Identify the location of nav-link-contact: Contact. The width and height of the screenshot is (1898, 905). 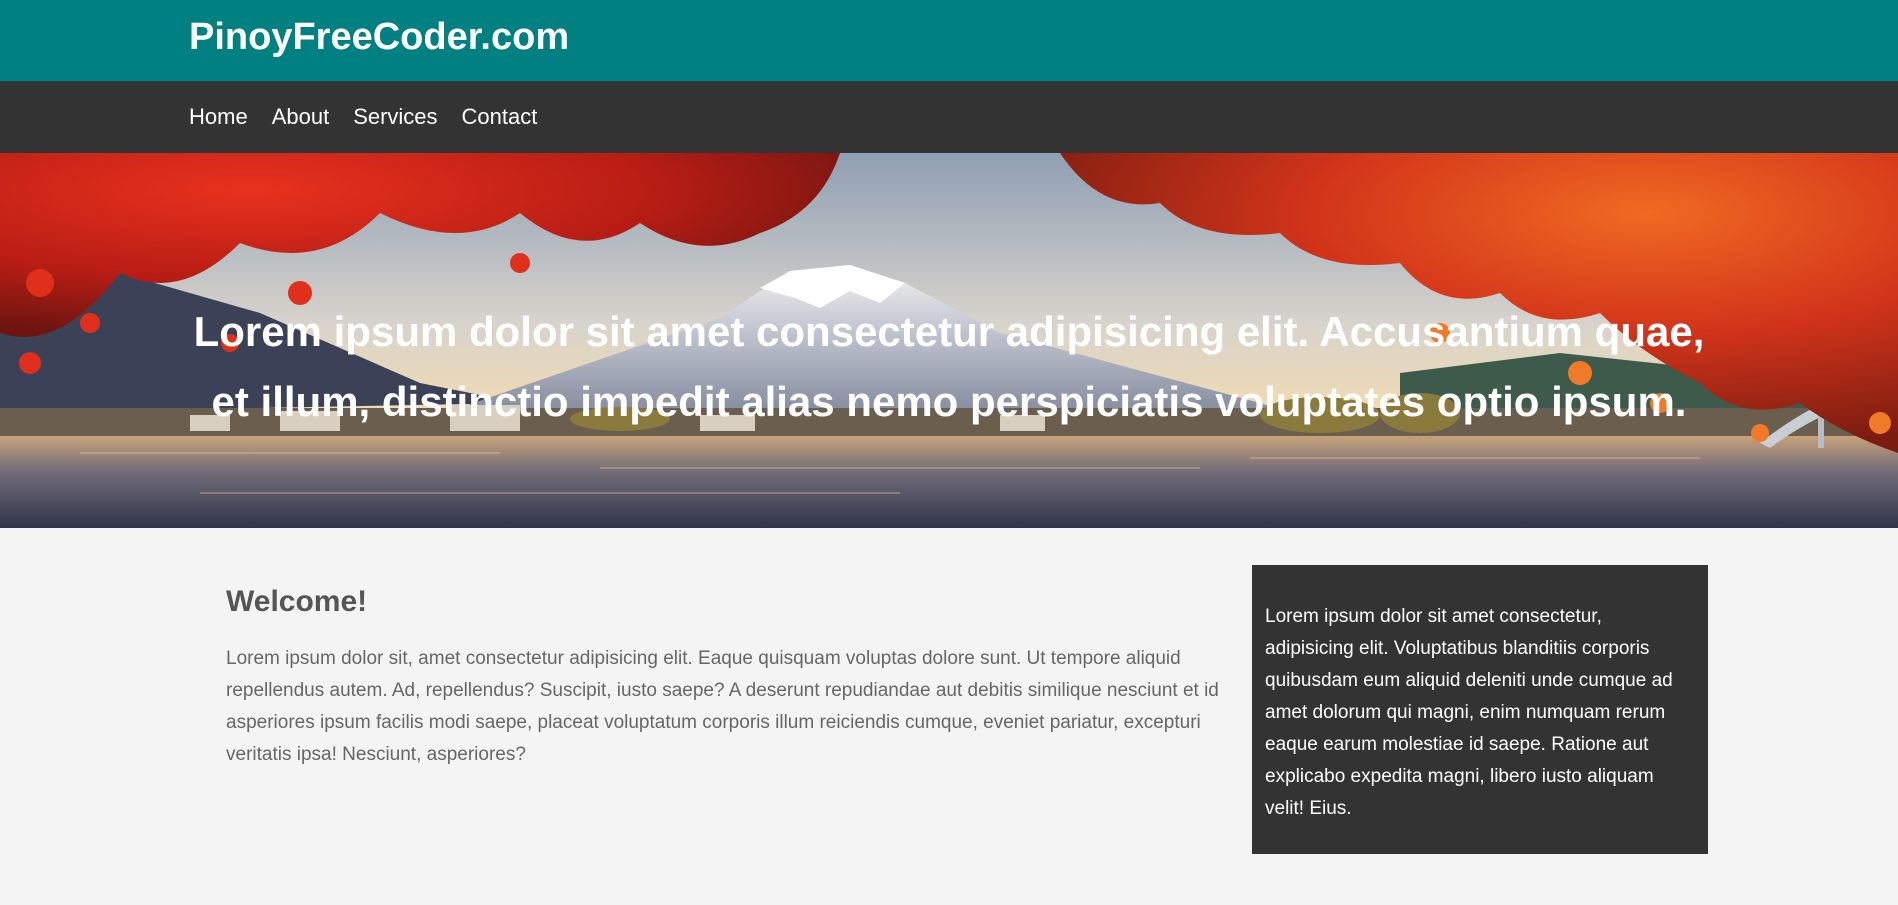
(500, 116).